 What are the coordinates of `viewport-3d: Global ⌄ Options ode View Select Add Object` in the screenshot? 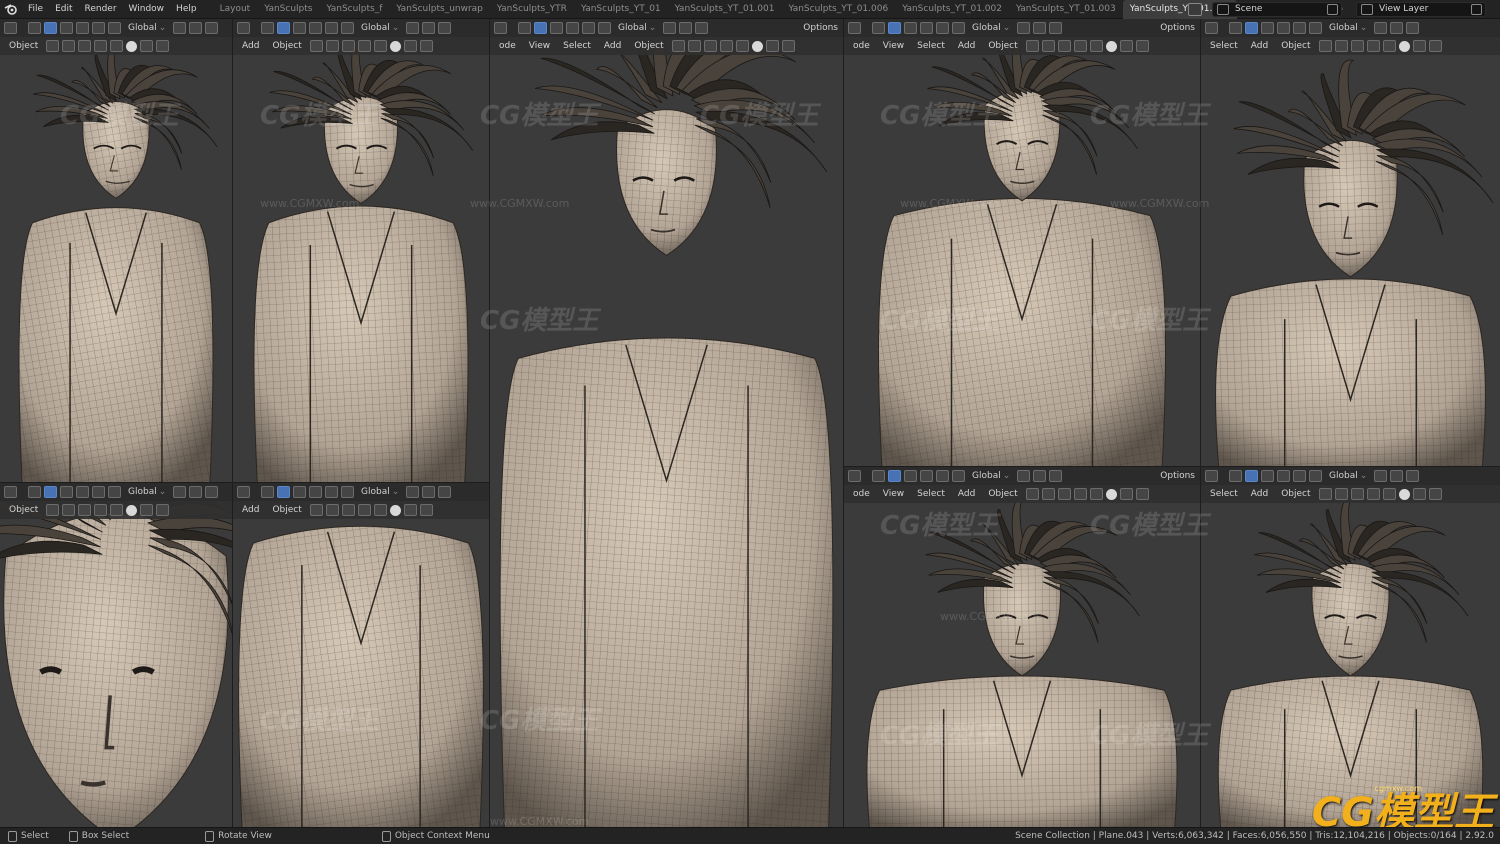 It's located at (1022, 242).